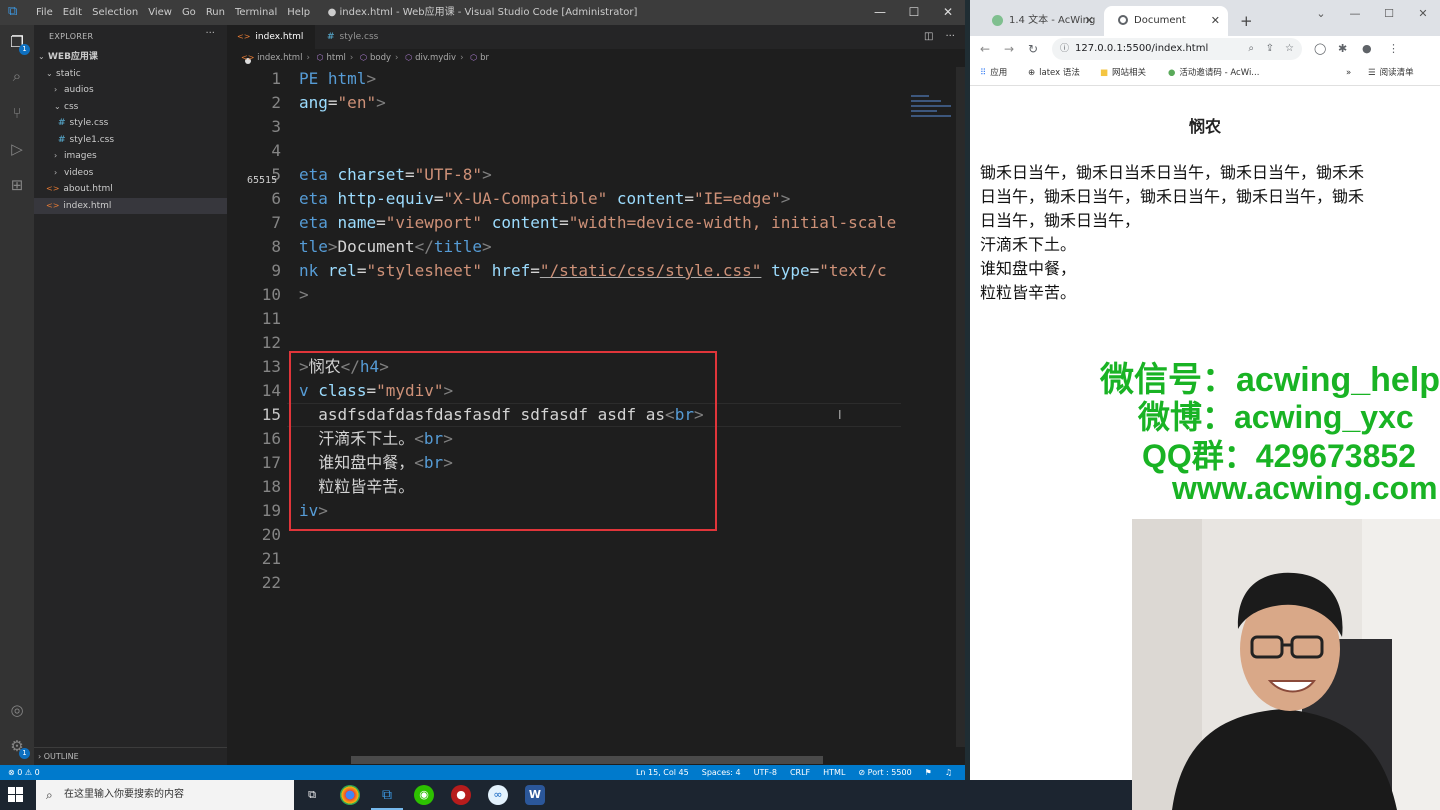 This screenshot has width=1440, height=810. Describe the element at coordinates (1246, 21) in the screenshot. I see `new-tab-icon: +` at that location.